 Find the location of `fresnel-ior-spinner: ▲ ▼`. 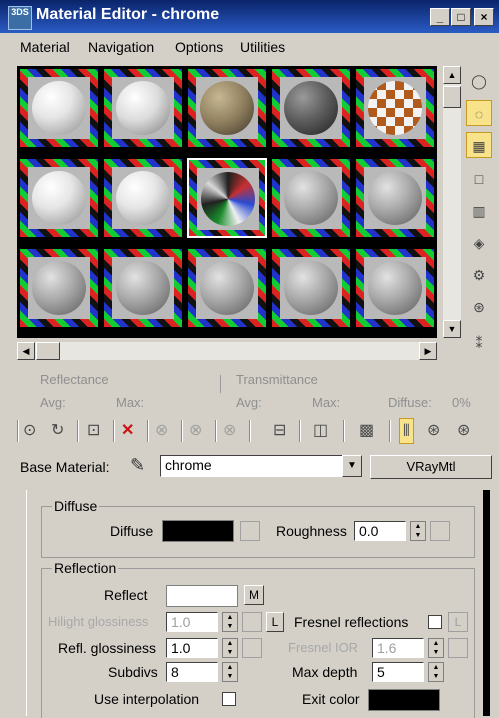

fresnel-ior-spinner: ▲ ▼ is located at coordinates (436, 648).